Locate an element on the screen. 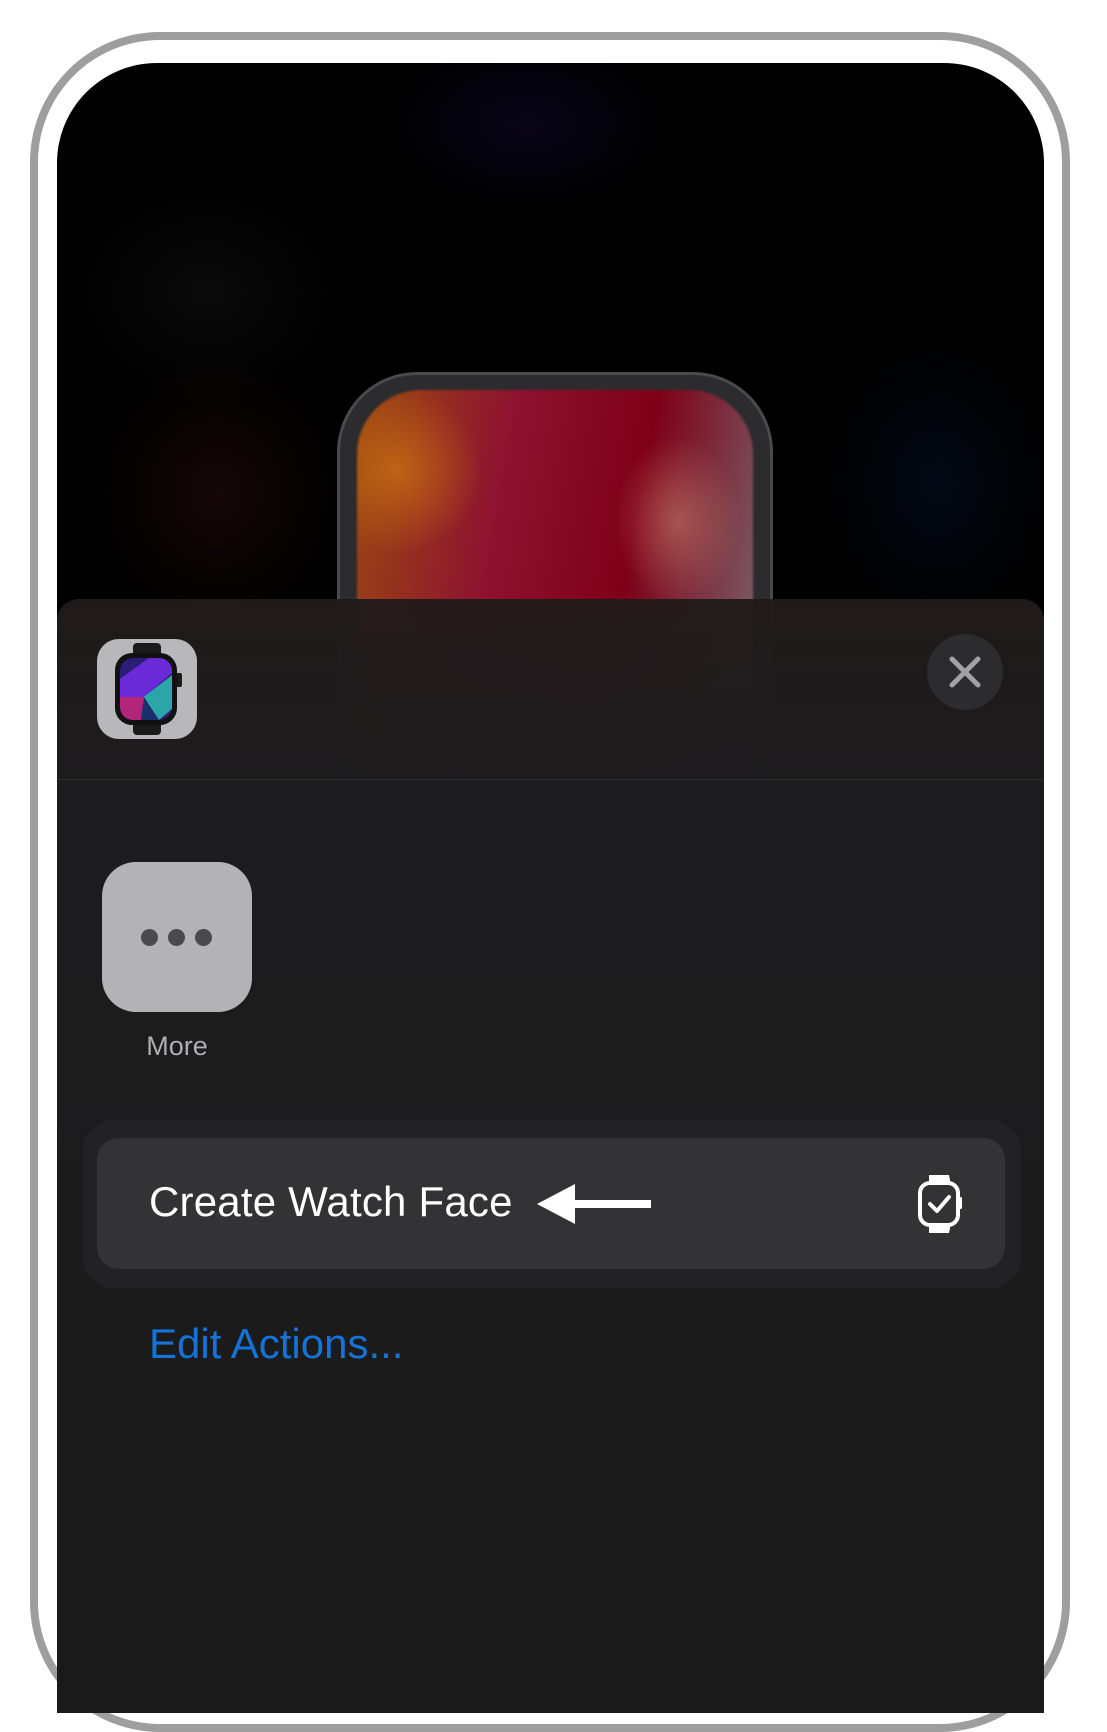  arrow-left-icon is located at coordinates (594, 1204).